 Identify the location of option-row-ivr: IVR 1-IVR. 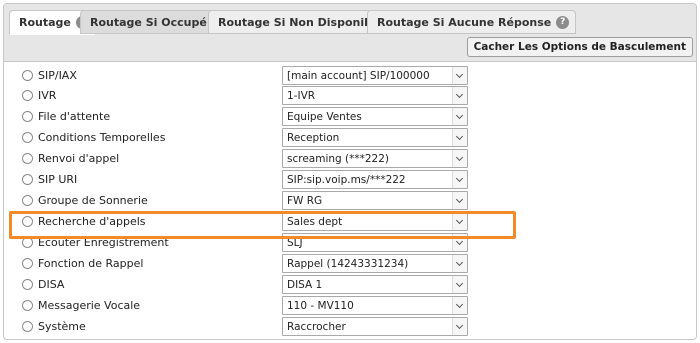
(350, 96).